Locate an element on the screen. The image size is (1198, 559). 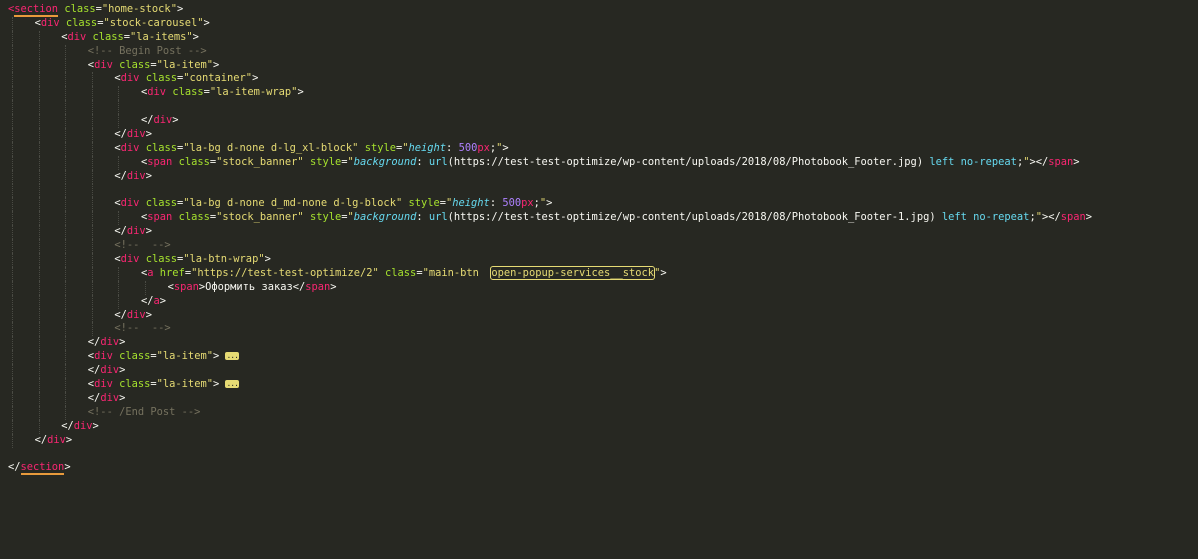
code-line: <!-- Begin Post --> is located at coordinates (599, 51).